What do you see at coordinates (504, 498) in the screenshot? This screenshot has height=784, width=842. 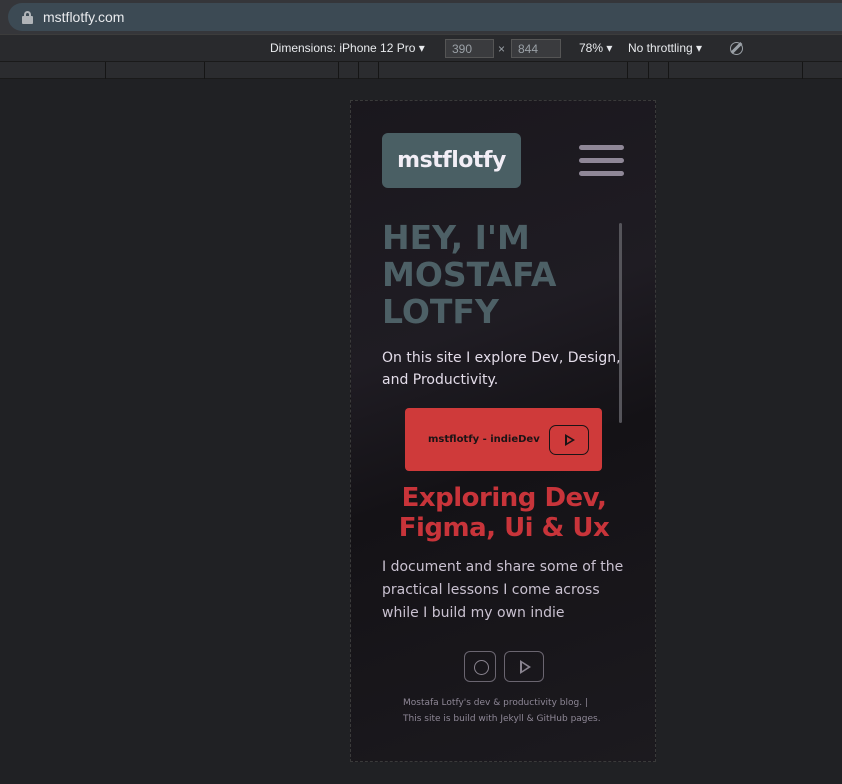 I see `headline-line: Exploring Dev,` at bounding box center [504, 498].